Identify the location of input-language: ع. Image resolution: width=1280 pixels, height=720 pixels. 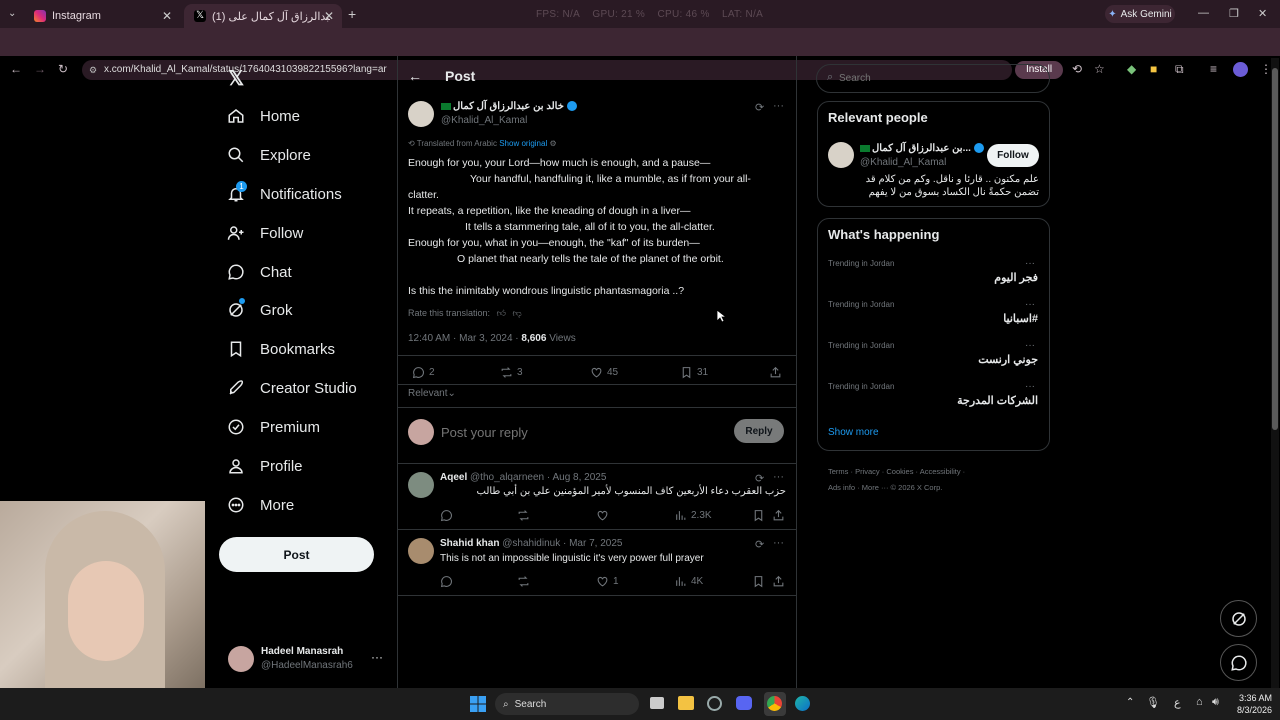
(1177, 702).